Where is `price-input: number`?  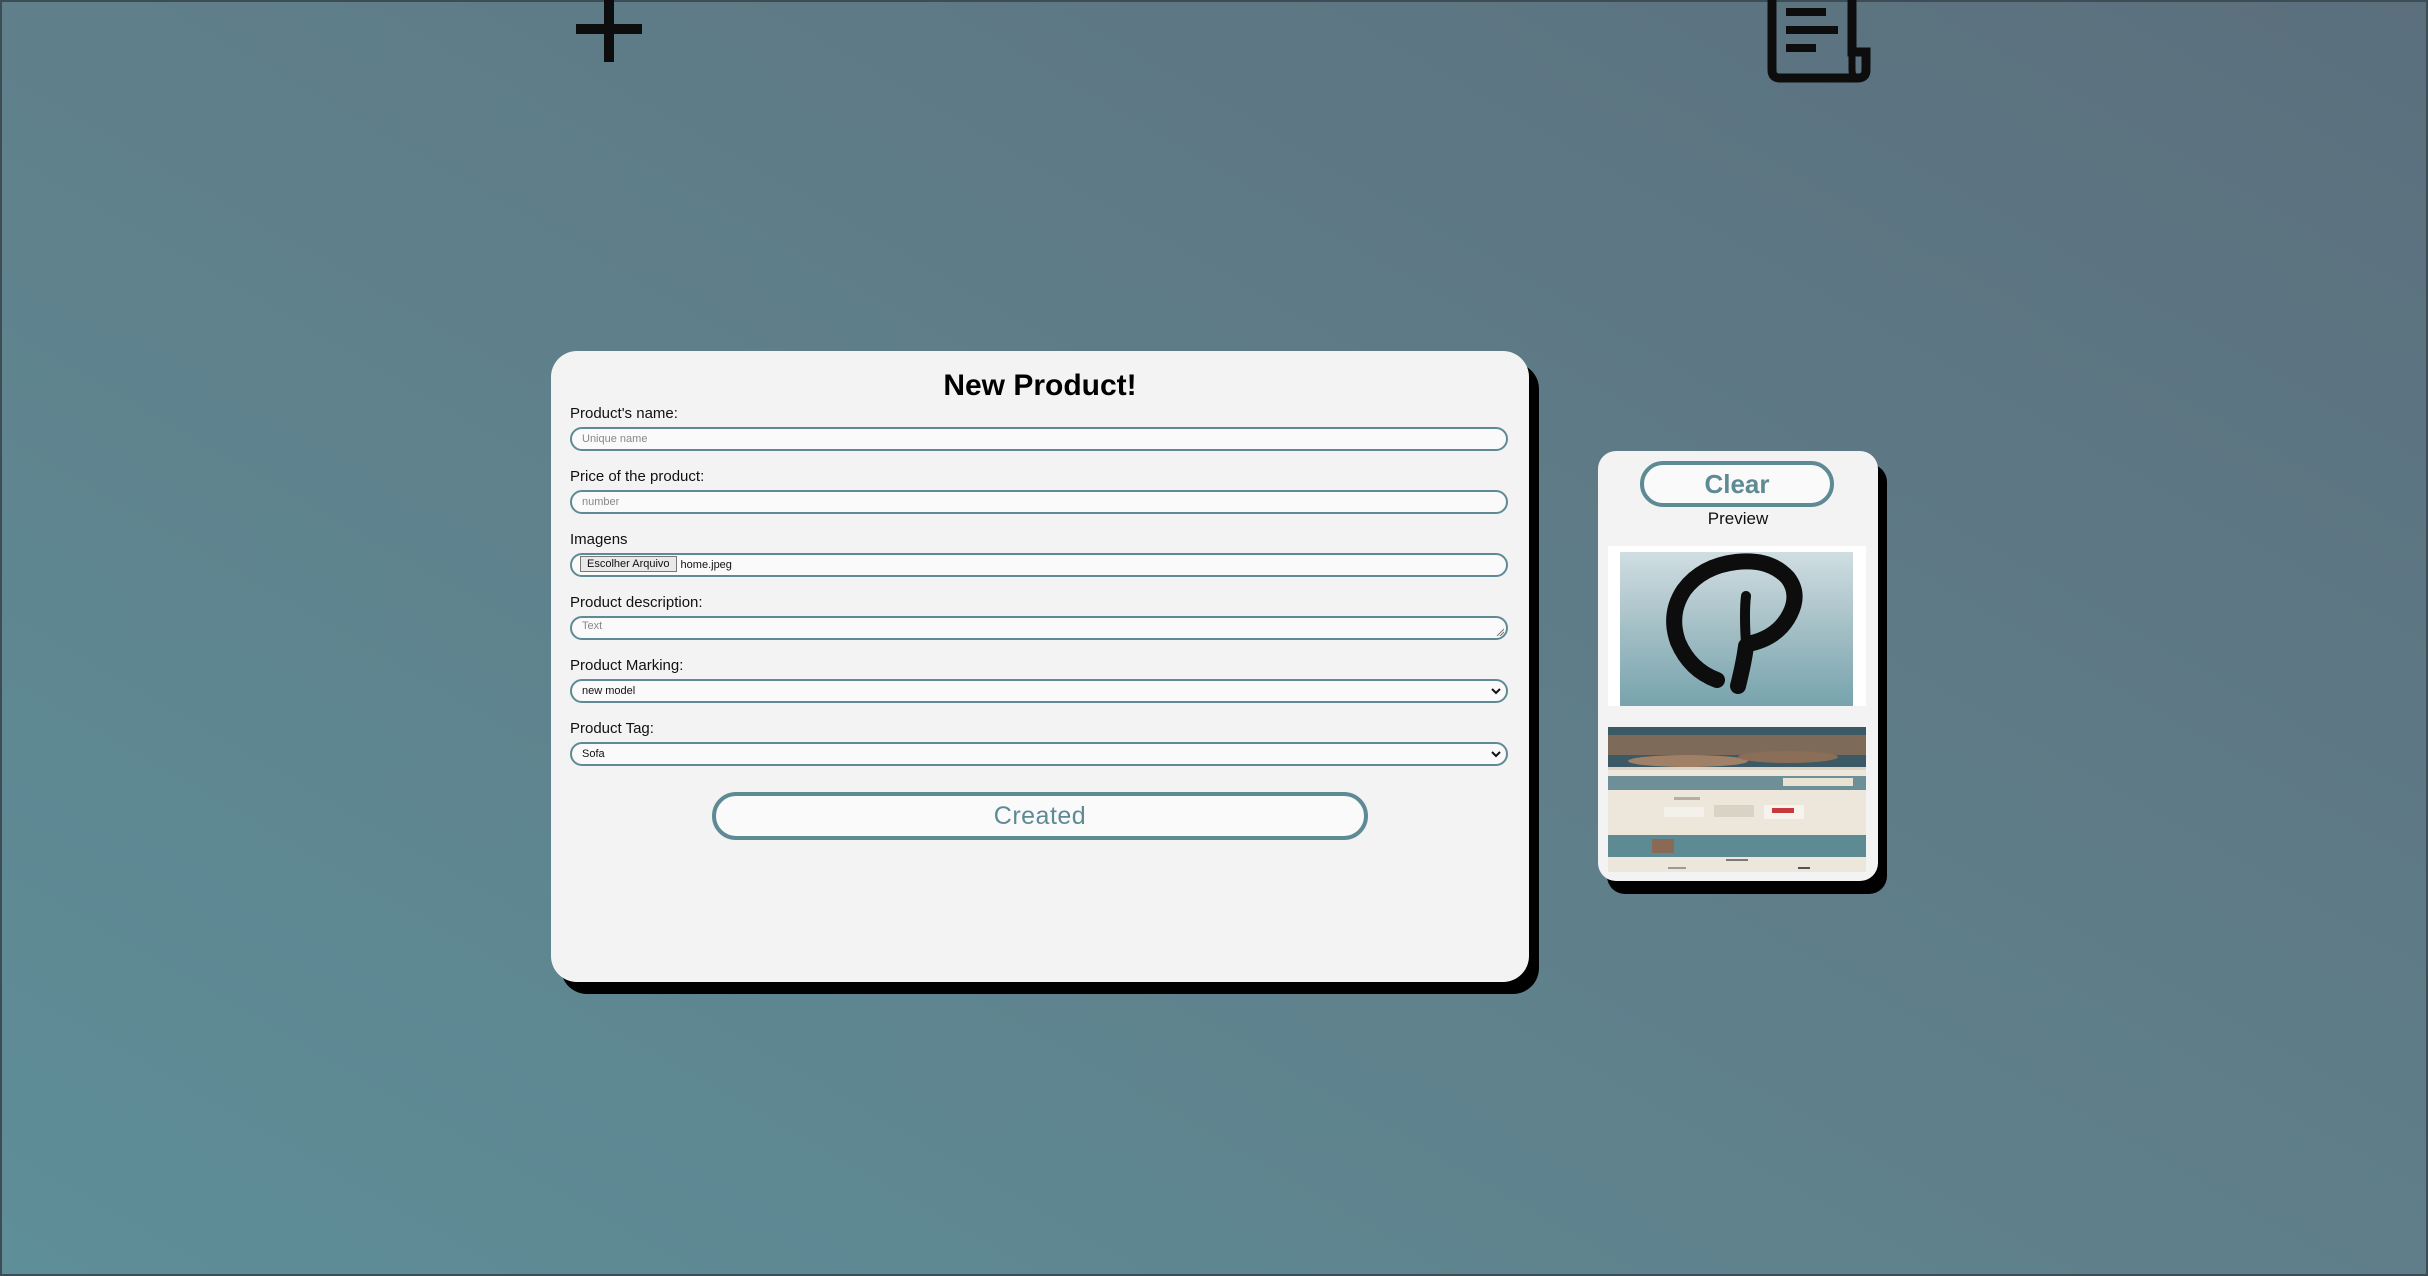 price-input: number is located at coordinates (1039, 502).